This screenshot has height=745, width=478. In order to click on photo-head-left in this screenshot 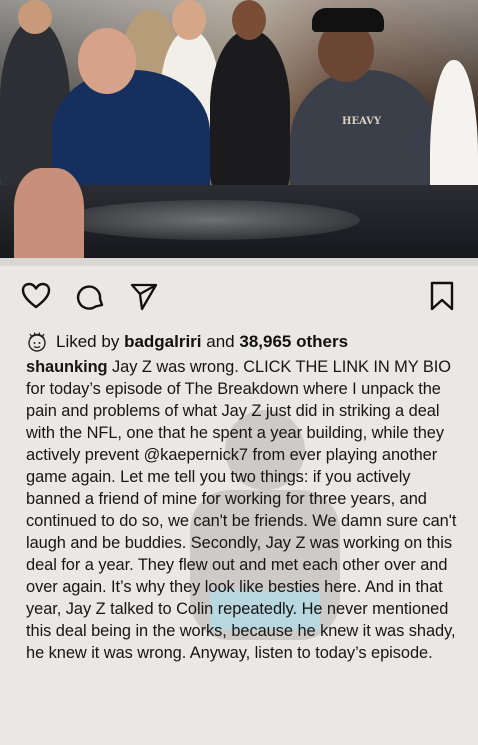, I will do `click(35, 17)`.